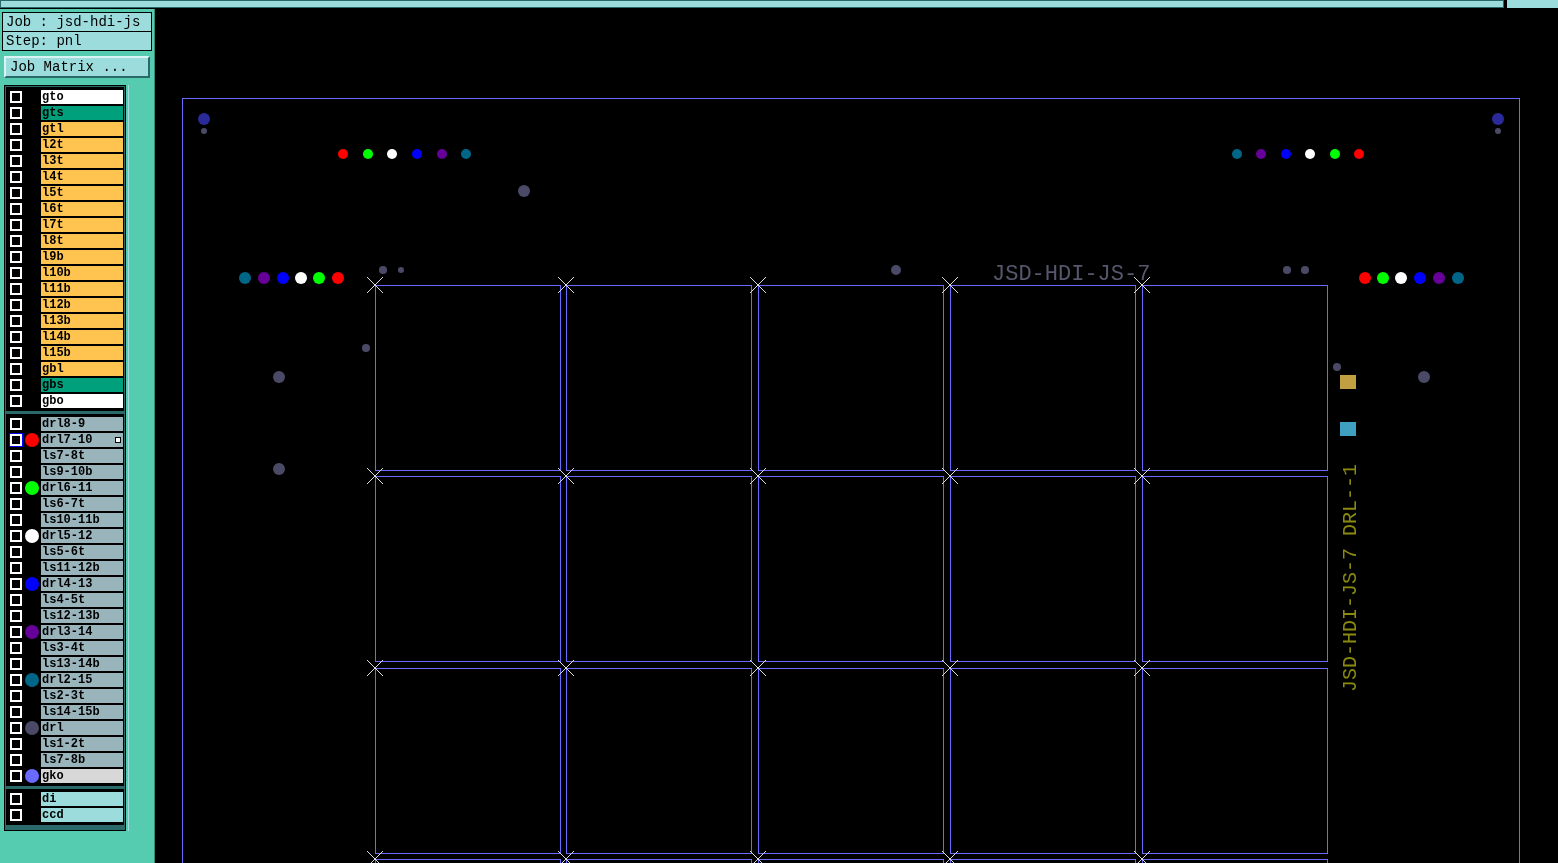 The height and width of the screenshot is (863, 1558). What do you see at coordinates (82, 289) in the screenshot?
I see `layer-name: l11b` at bounding box center [82, 289].